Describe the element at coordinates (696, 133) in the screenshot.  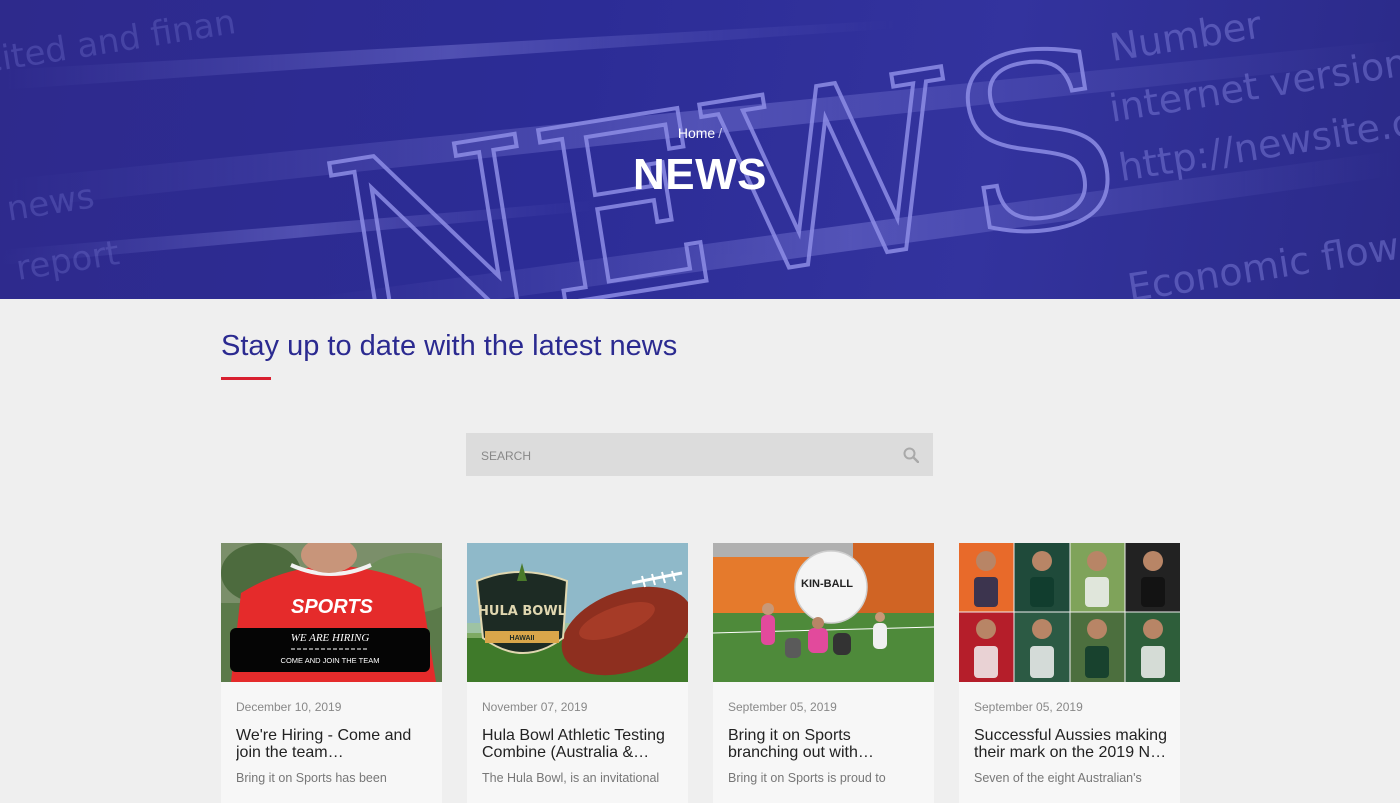
I see `breadcrumb-home-link: Home` at that location.